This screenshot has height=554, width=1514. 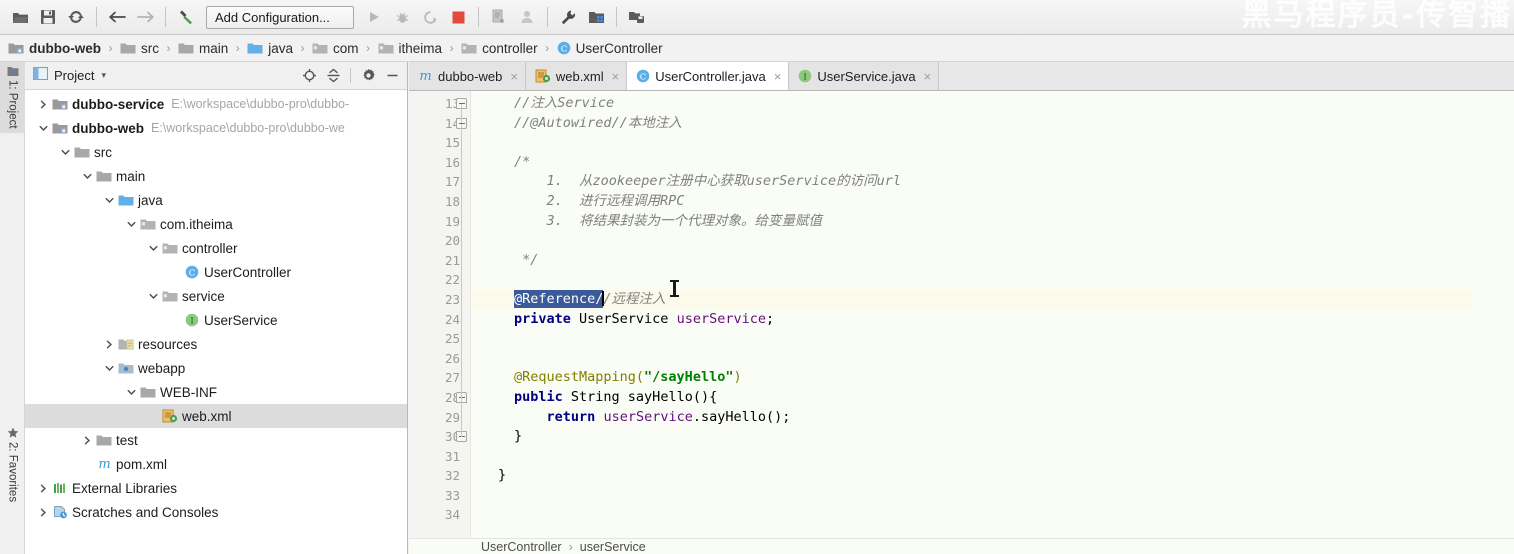 I want to click on forward-arrow-icon, so click(x=145, y=17).